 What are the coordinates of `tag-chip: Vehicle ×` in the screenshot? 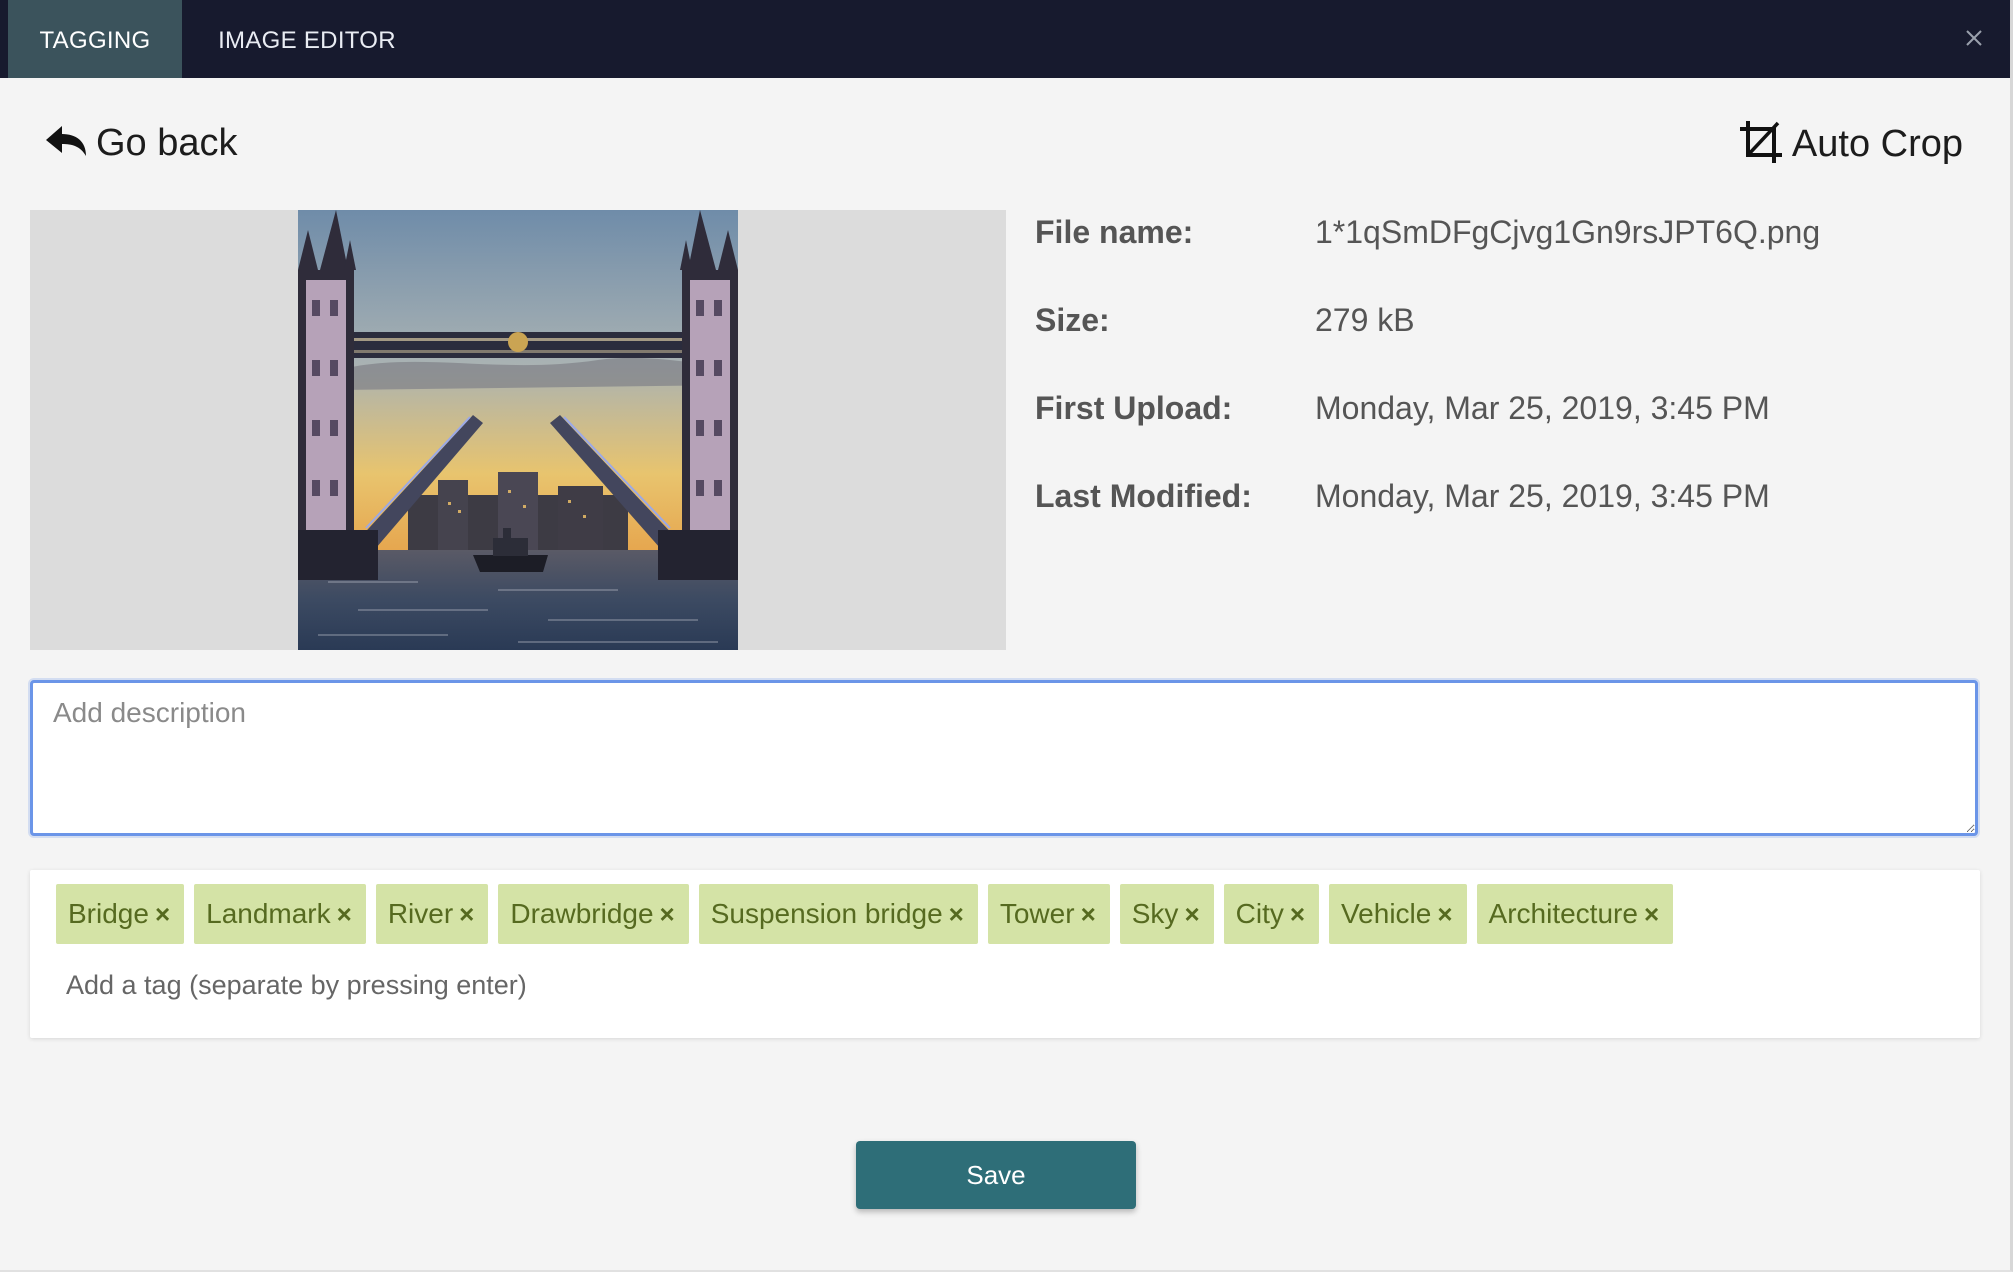 It's located at (1398, 914).